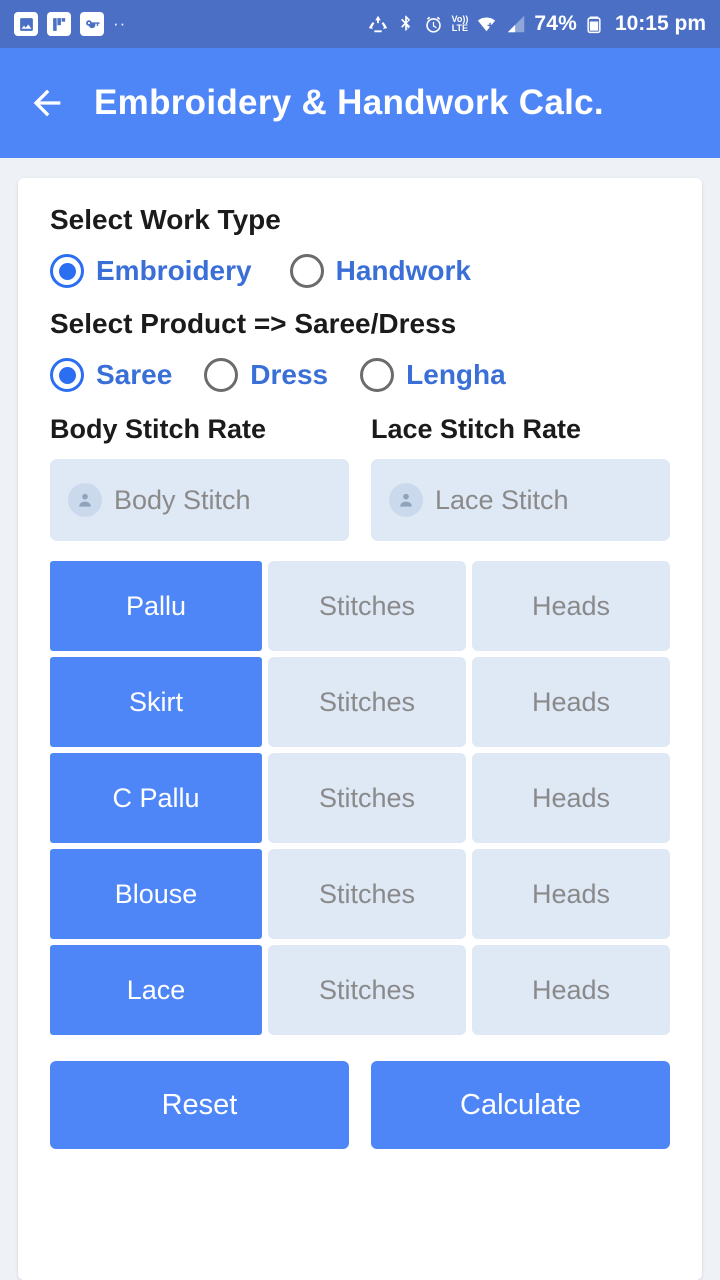 The height and width of the screenshot is (1280, 720). I want to click on radio-option-dress: Dress, so click(266, 375).